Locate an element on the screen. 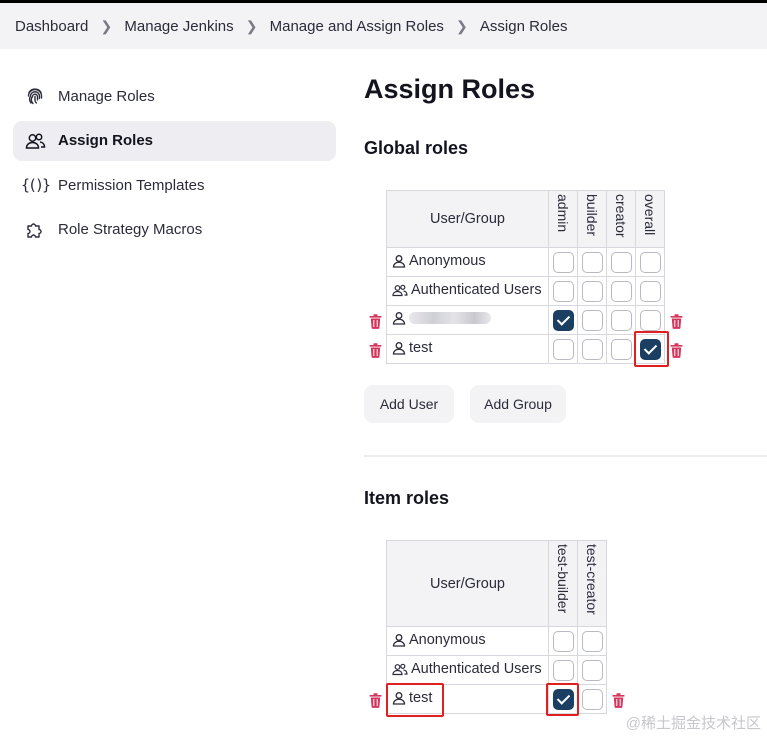 The width and height of the screenshot is (767, 739). global-roles-title: Global roles is located at coordinates (416, 148).